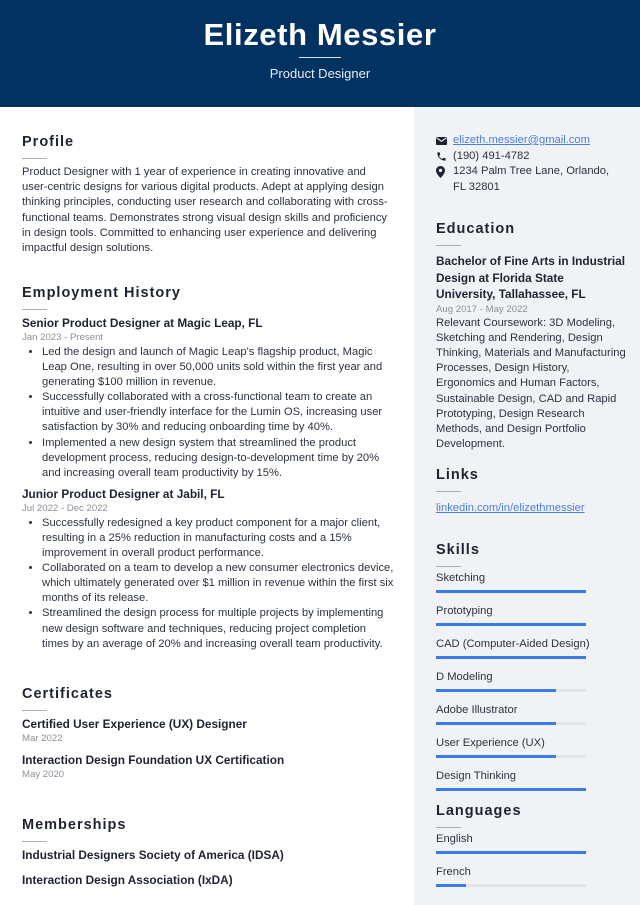  What do you see at coordinates (476, 229) in the screenshot?
I see `education-heading: Education` at bounding box center [476, 229].